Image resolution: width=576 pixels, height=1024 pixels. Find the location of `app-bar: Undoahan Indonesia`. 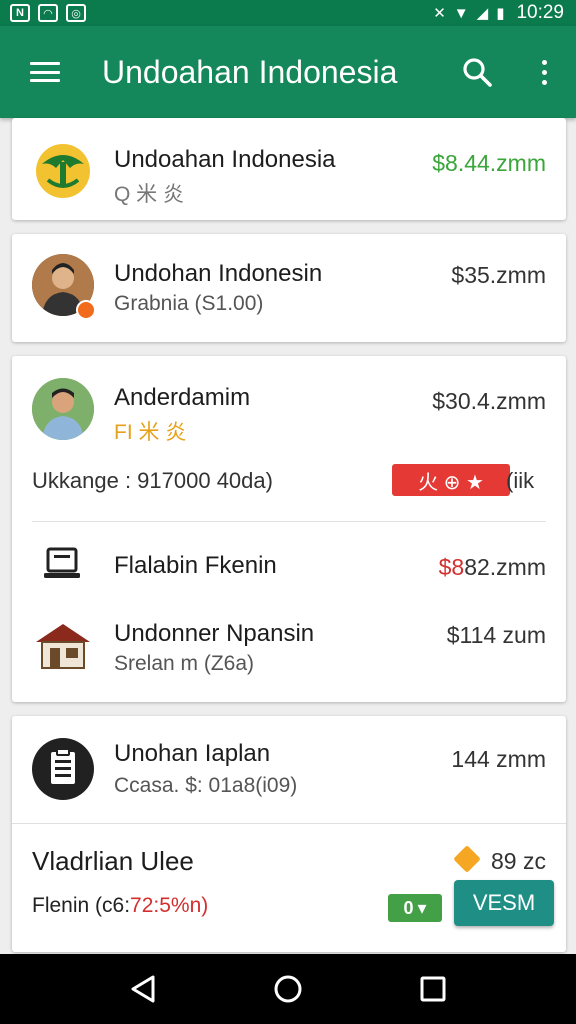

app-bar: Undoahan Indonesia is located at coordinates (288, 72).